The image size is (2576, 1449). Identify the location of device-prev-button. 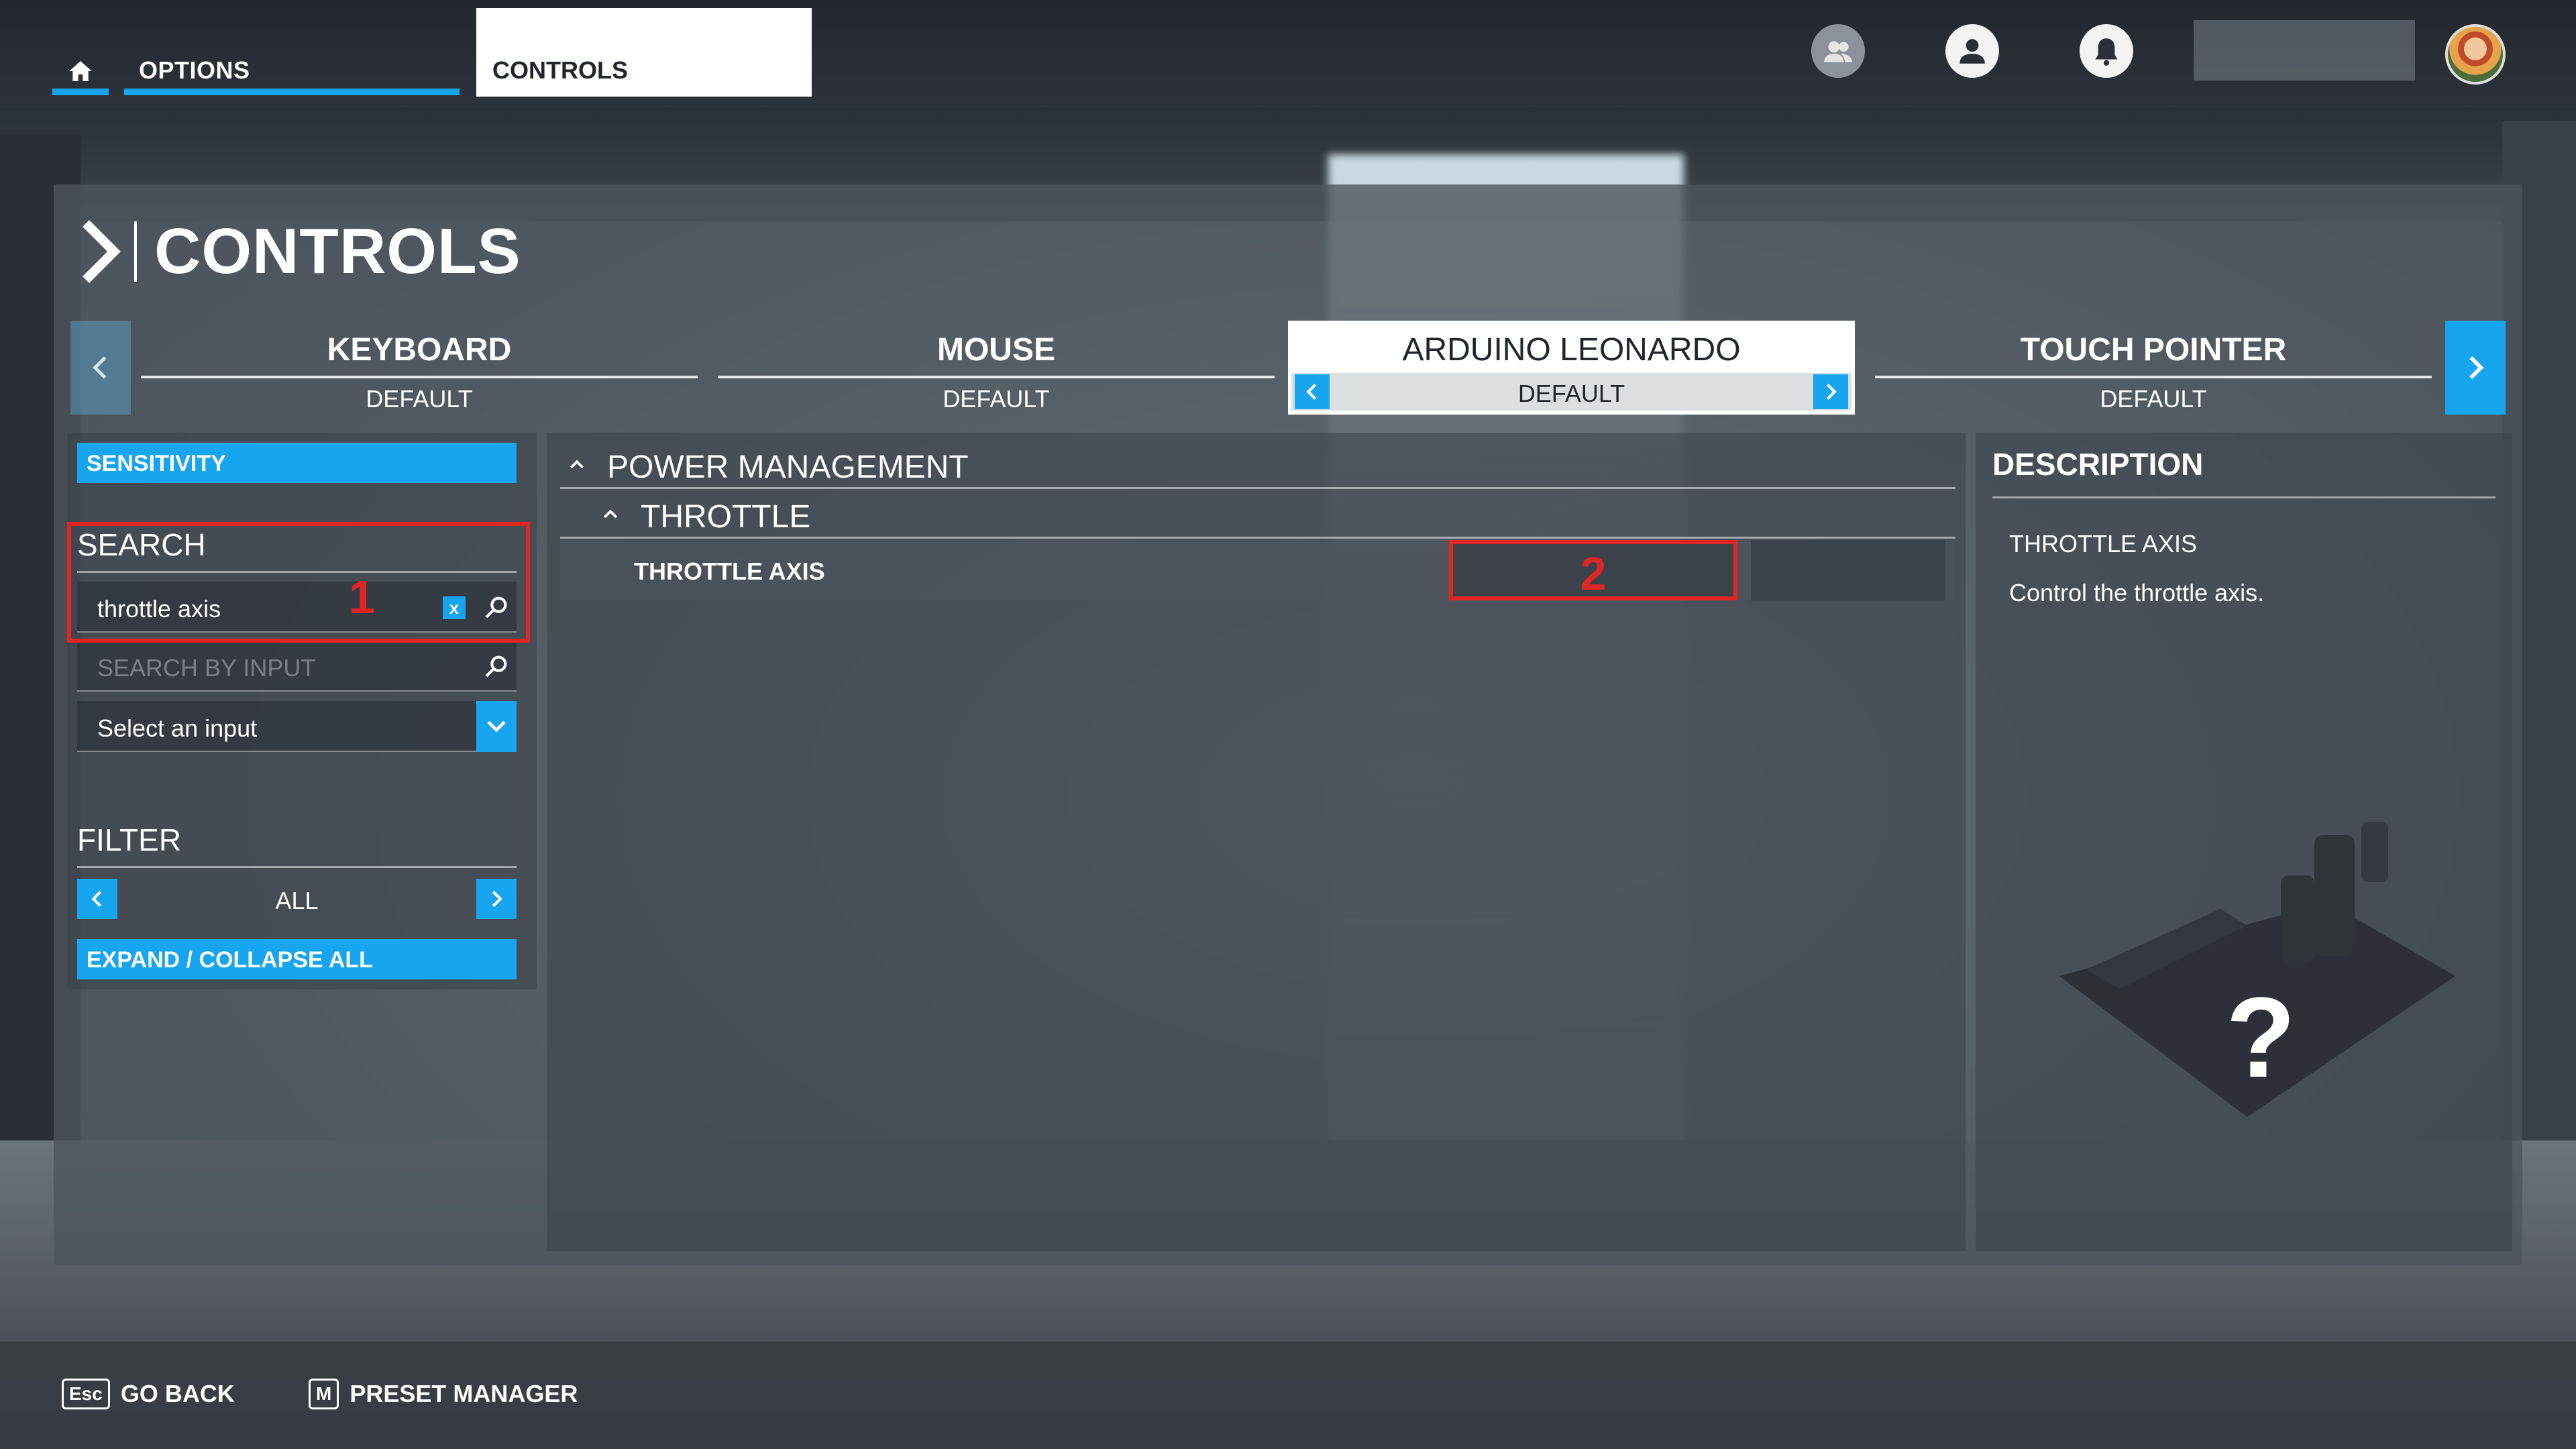
(100, 368).